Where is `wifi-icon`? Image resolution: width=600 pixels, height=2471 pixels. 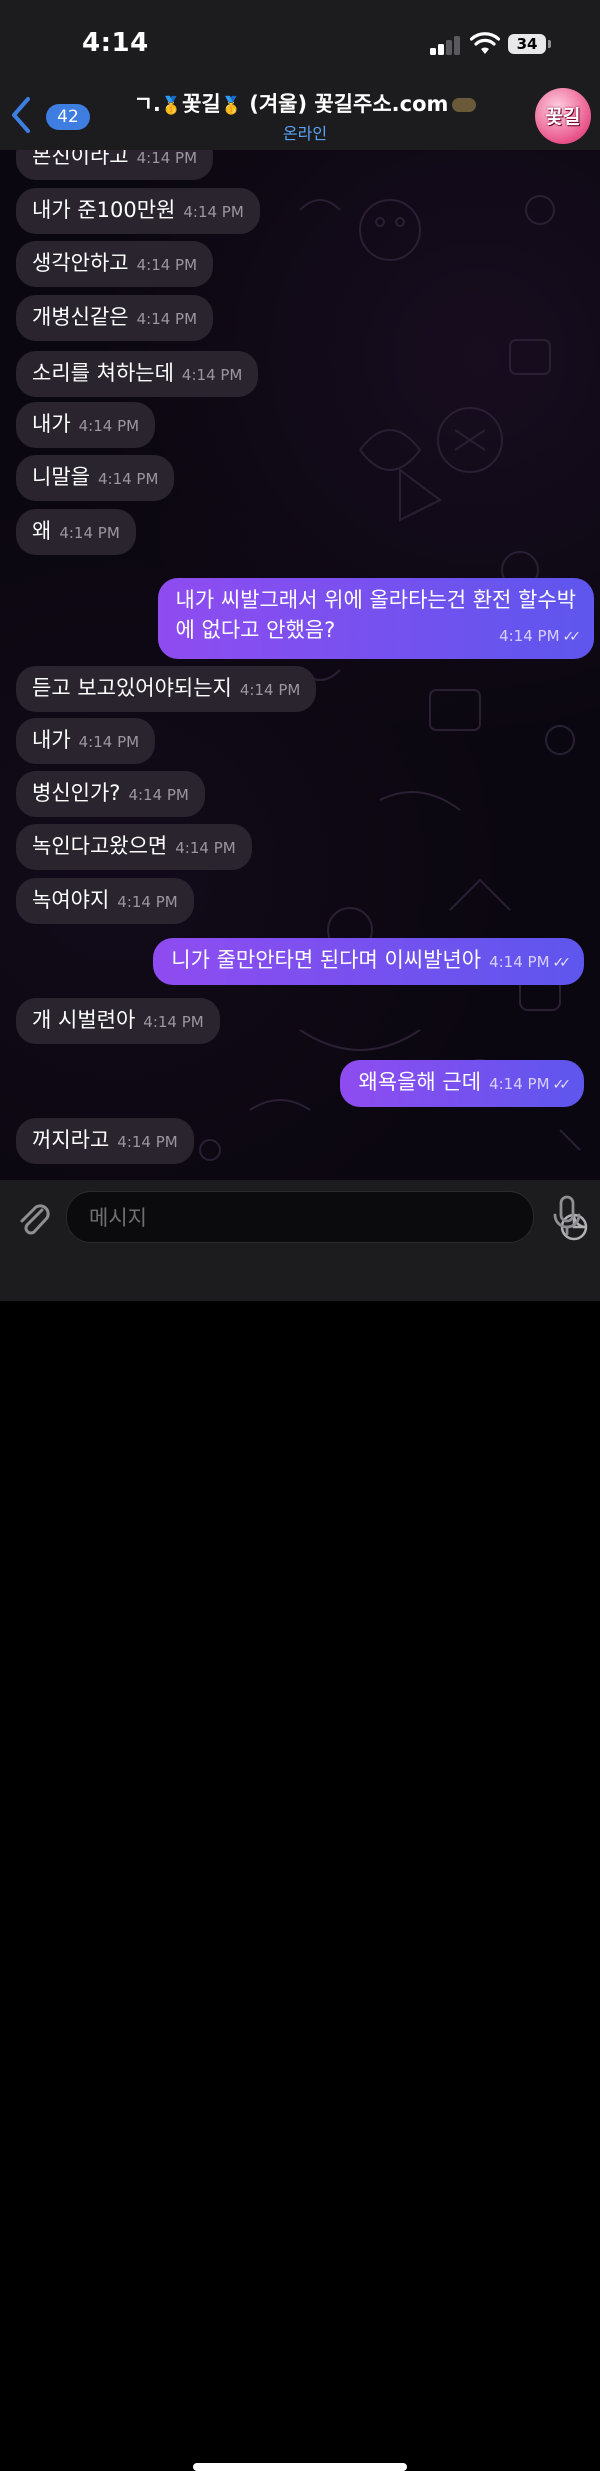 wifi-icon is located at coordinates (485, 43).